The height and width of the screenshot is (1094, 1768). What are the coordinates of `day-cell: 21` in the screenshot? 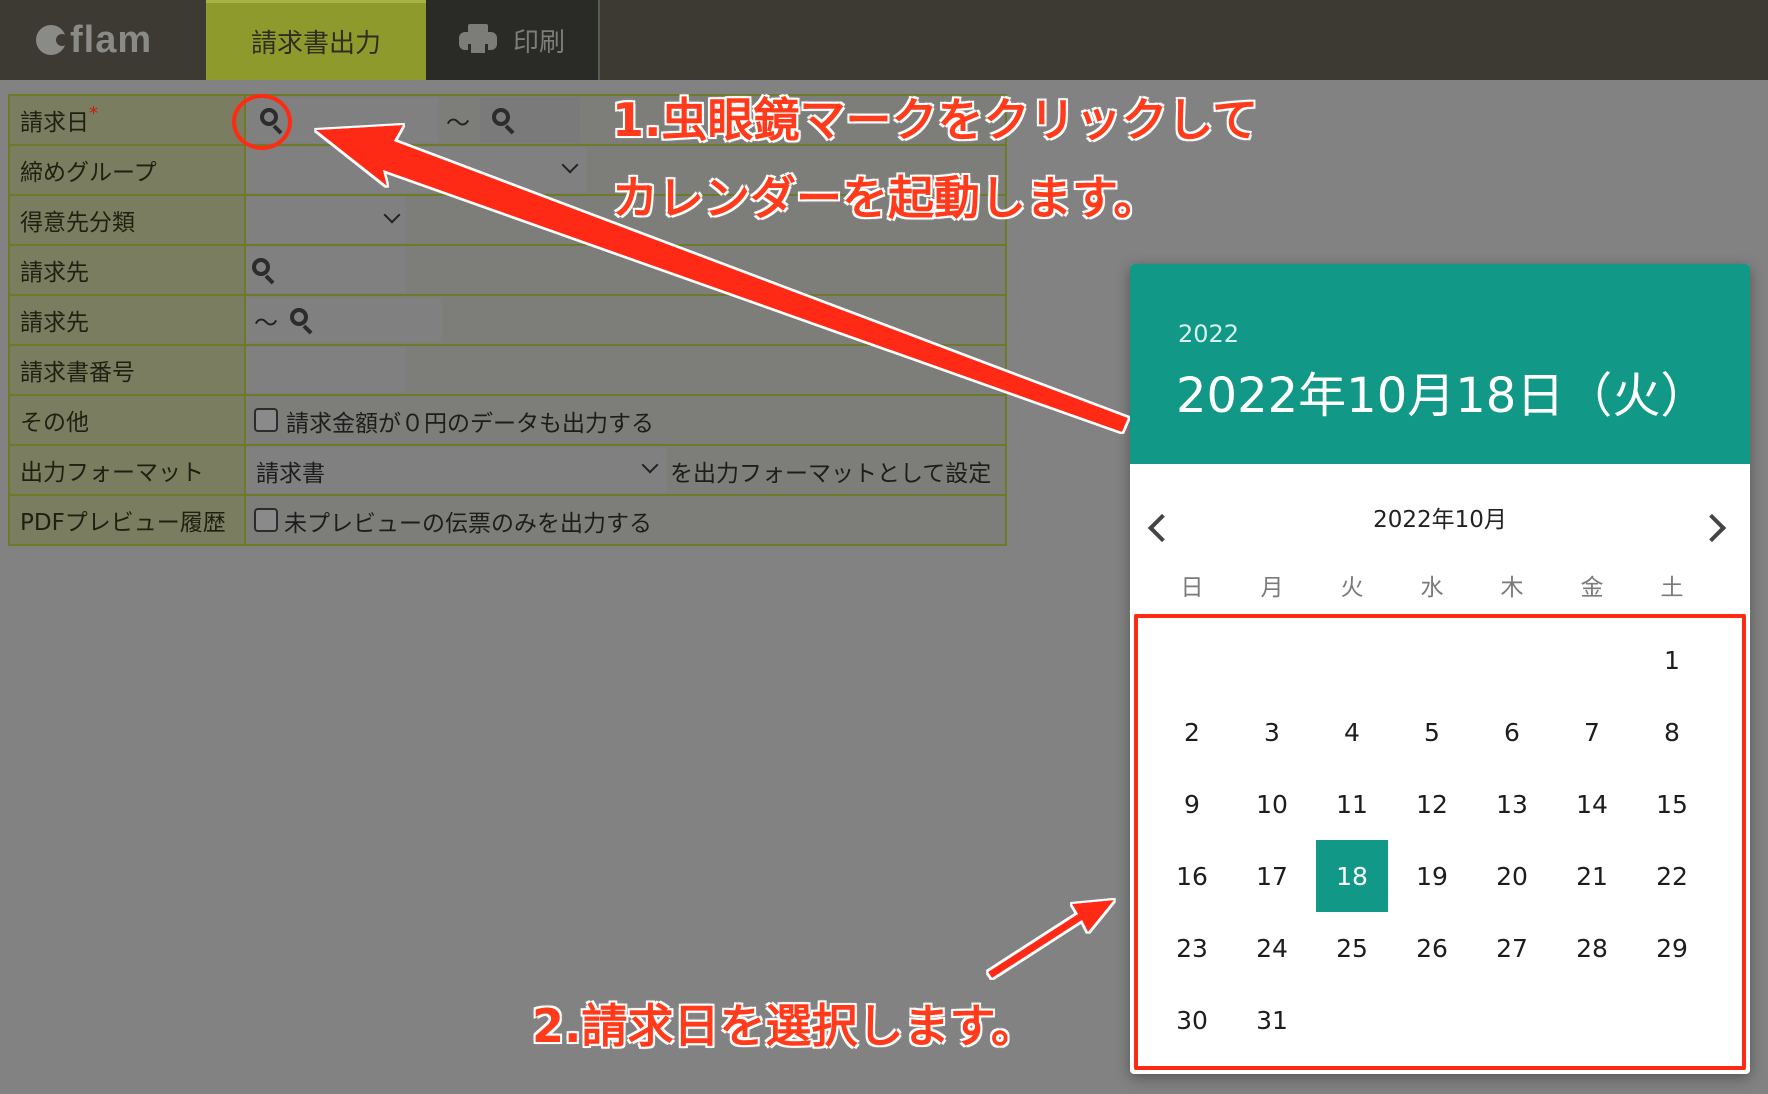 It's located at (1592, 876).